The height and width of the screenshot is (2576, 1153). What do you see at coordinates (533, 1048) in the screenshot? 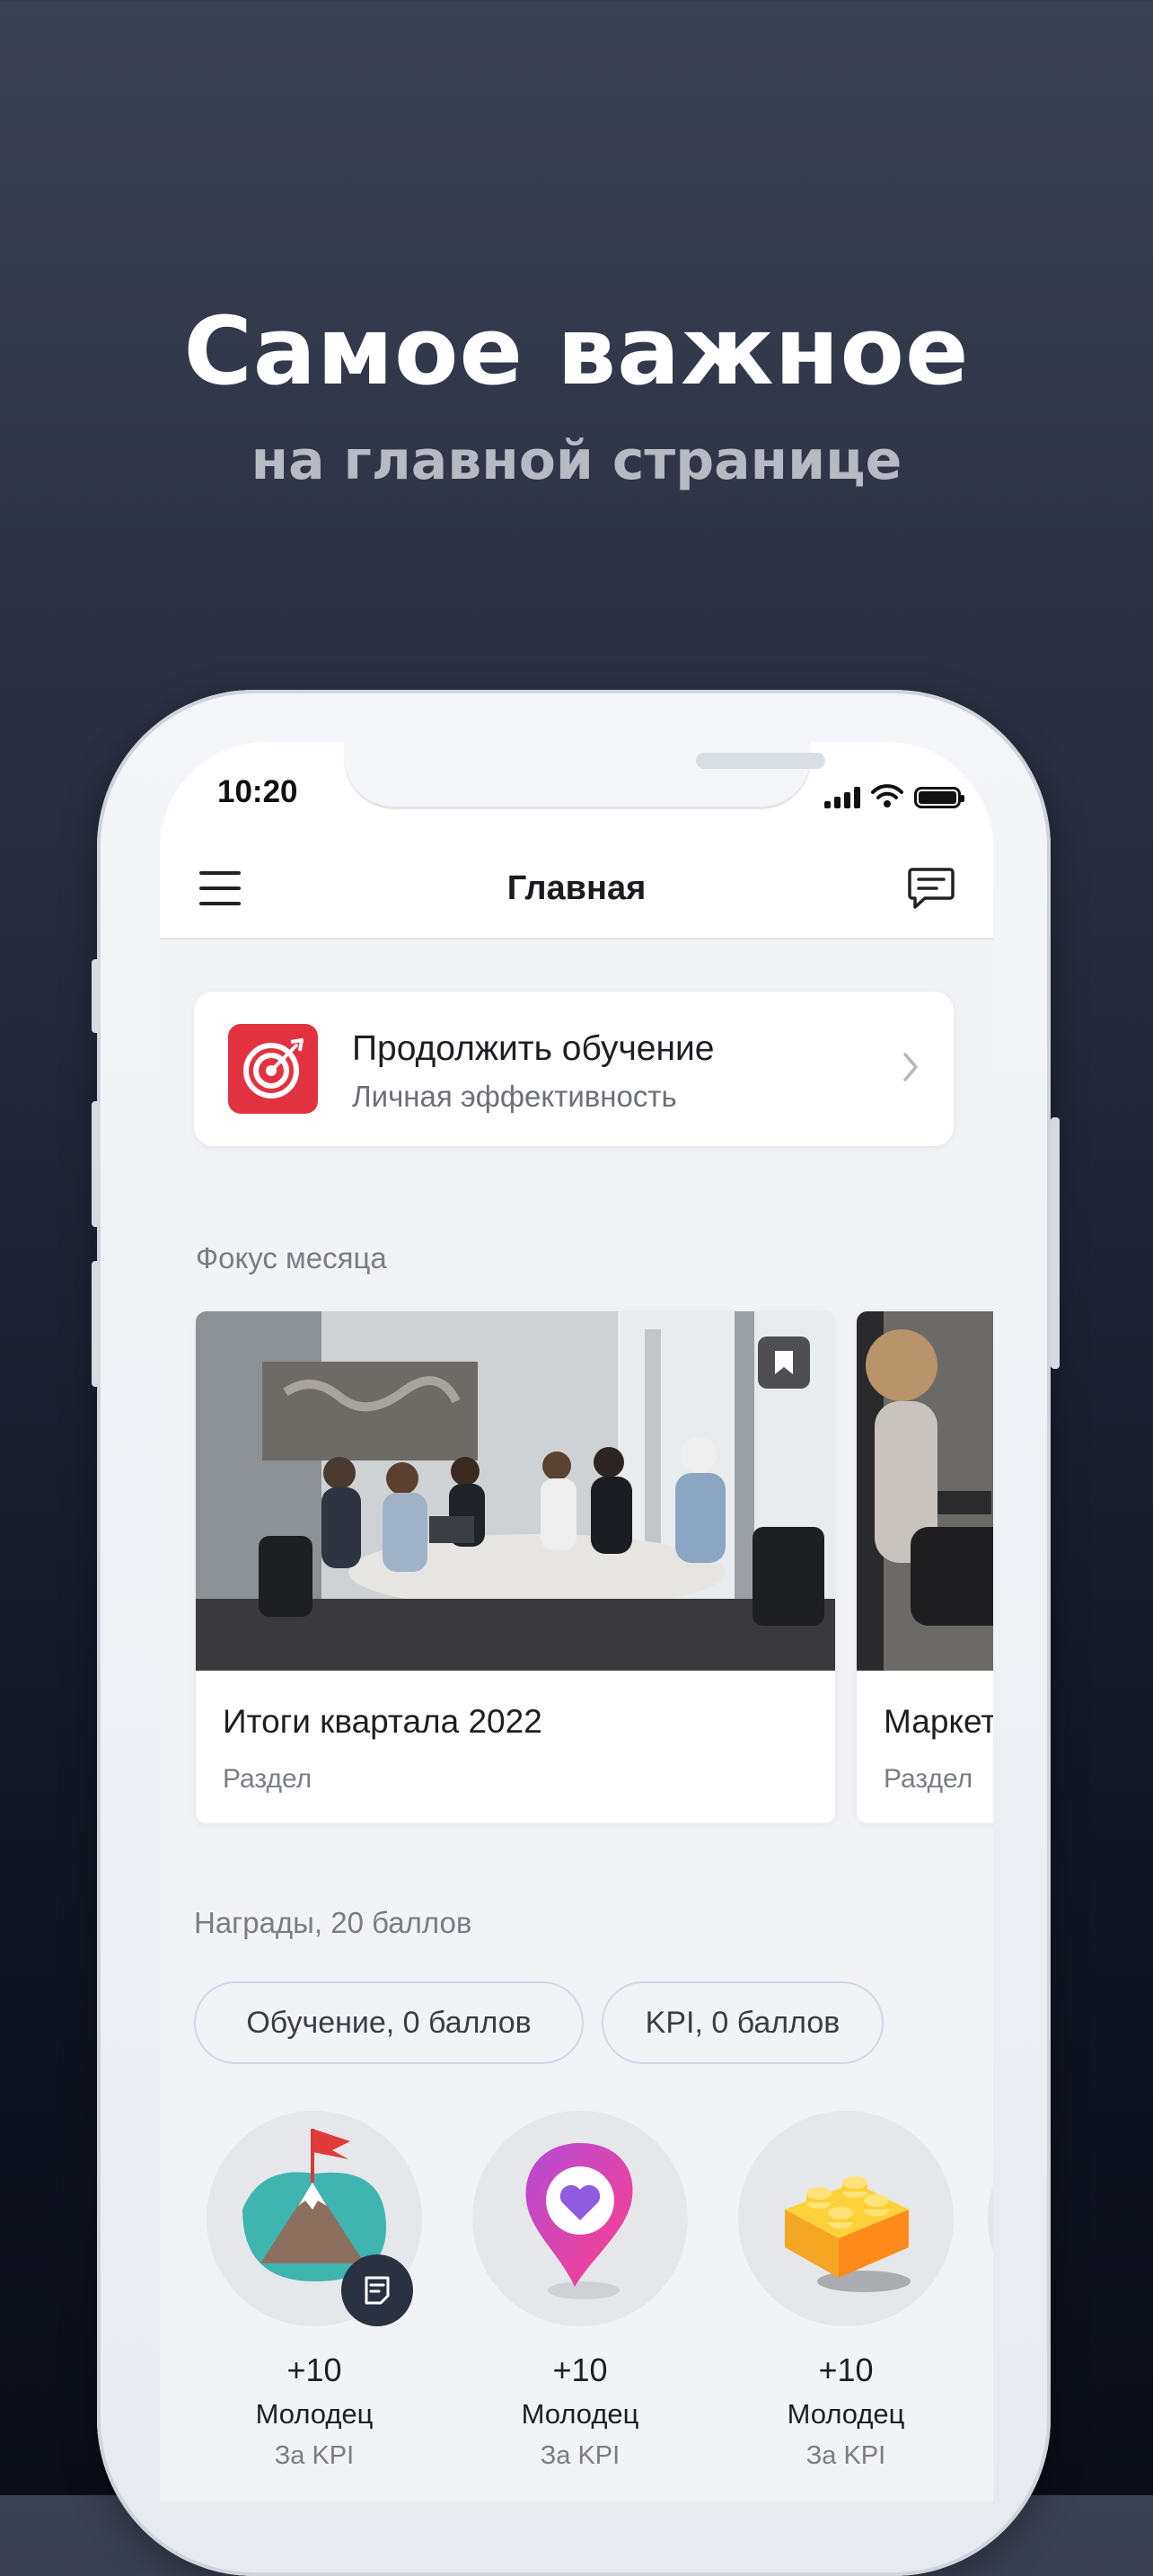
I see `continue-learning-title: Продолжить обучение` at bounding box center [533, 1048].